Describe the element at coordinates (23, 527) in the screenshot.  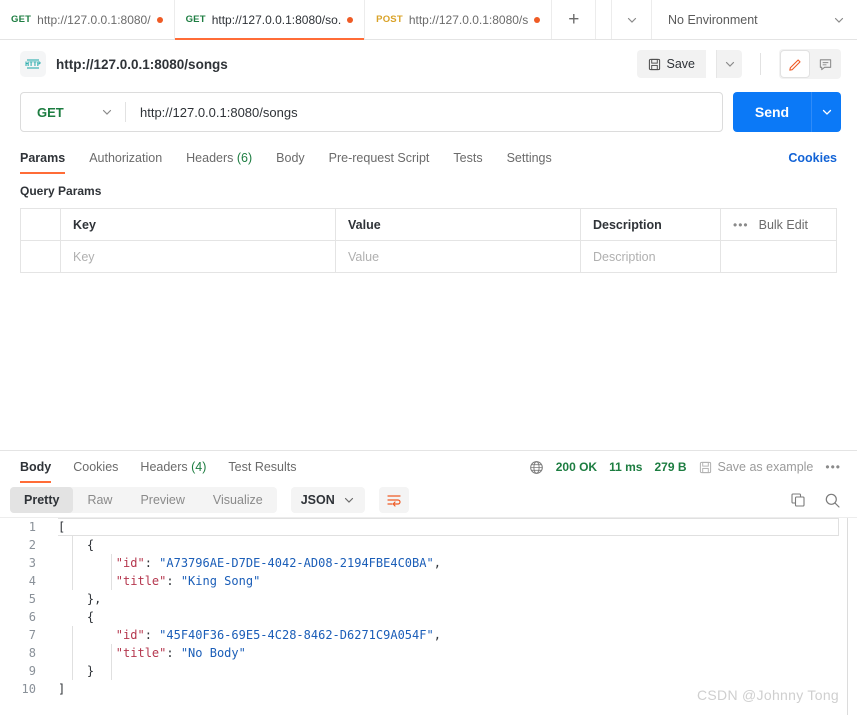
I see `line-number: 1` at that location.